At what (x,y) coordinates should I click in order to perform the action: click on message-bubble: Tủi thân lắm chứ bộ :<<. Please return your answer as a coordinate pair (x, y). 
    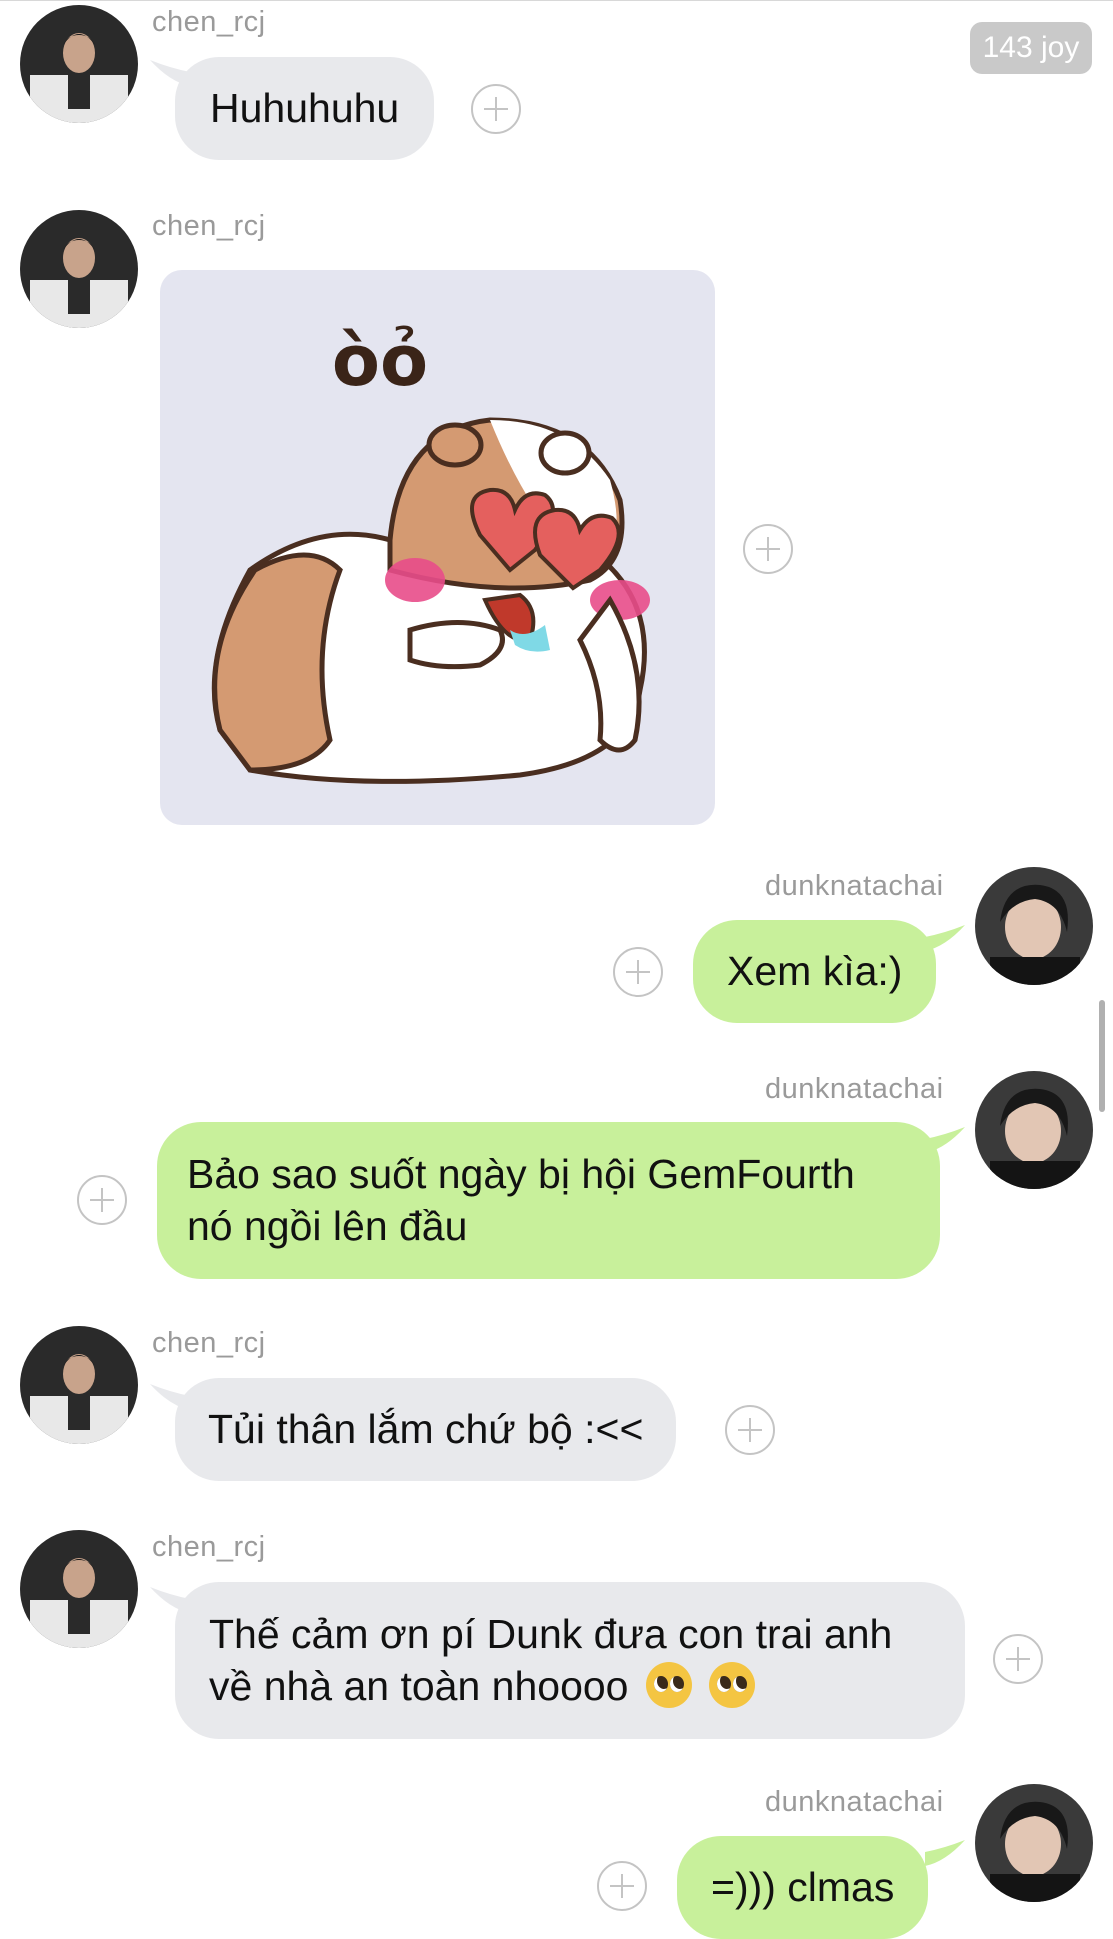
    Looking at the image, I should click on (426, 1429).